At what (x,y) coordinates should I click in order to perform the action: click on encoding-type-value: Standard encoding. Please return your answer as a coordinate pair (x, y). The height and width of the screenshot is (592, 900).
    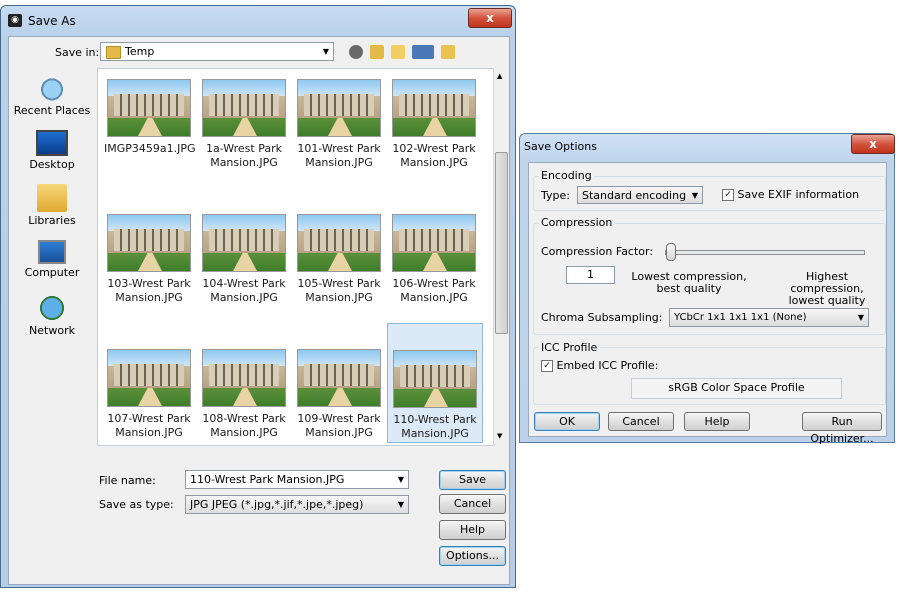
    Looking at the image, I should click on (634, 195).